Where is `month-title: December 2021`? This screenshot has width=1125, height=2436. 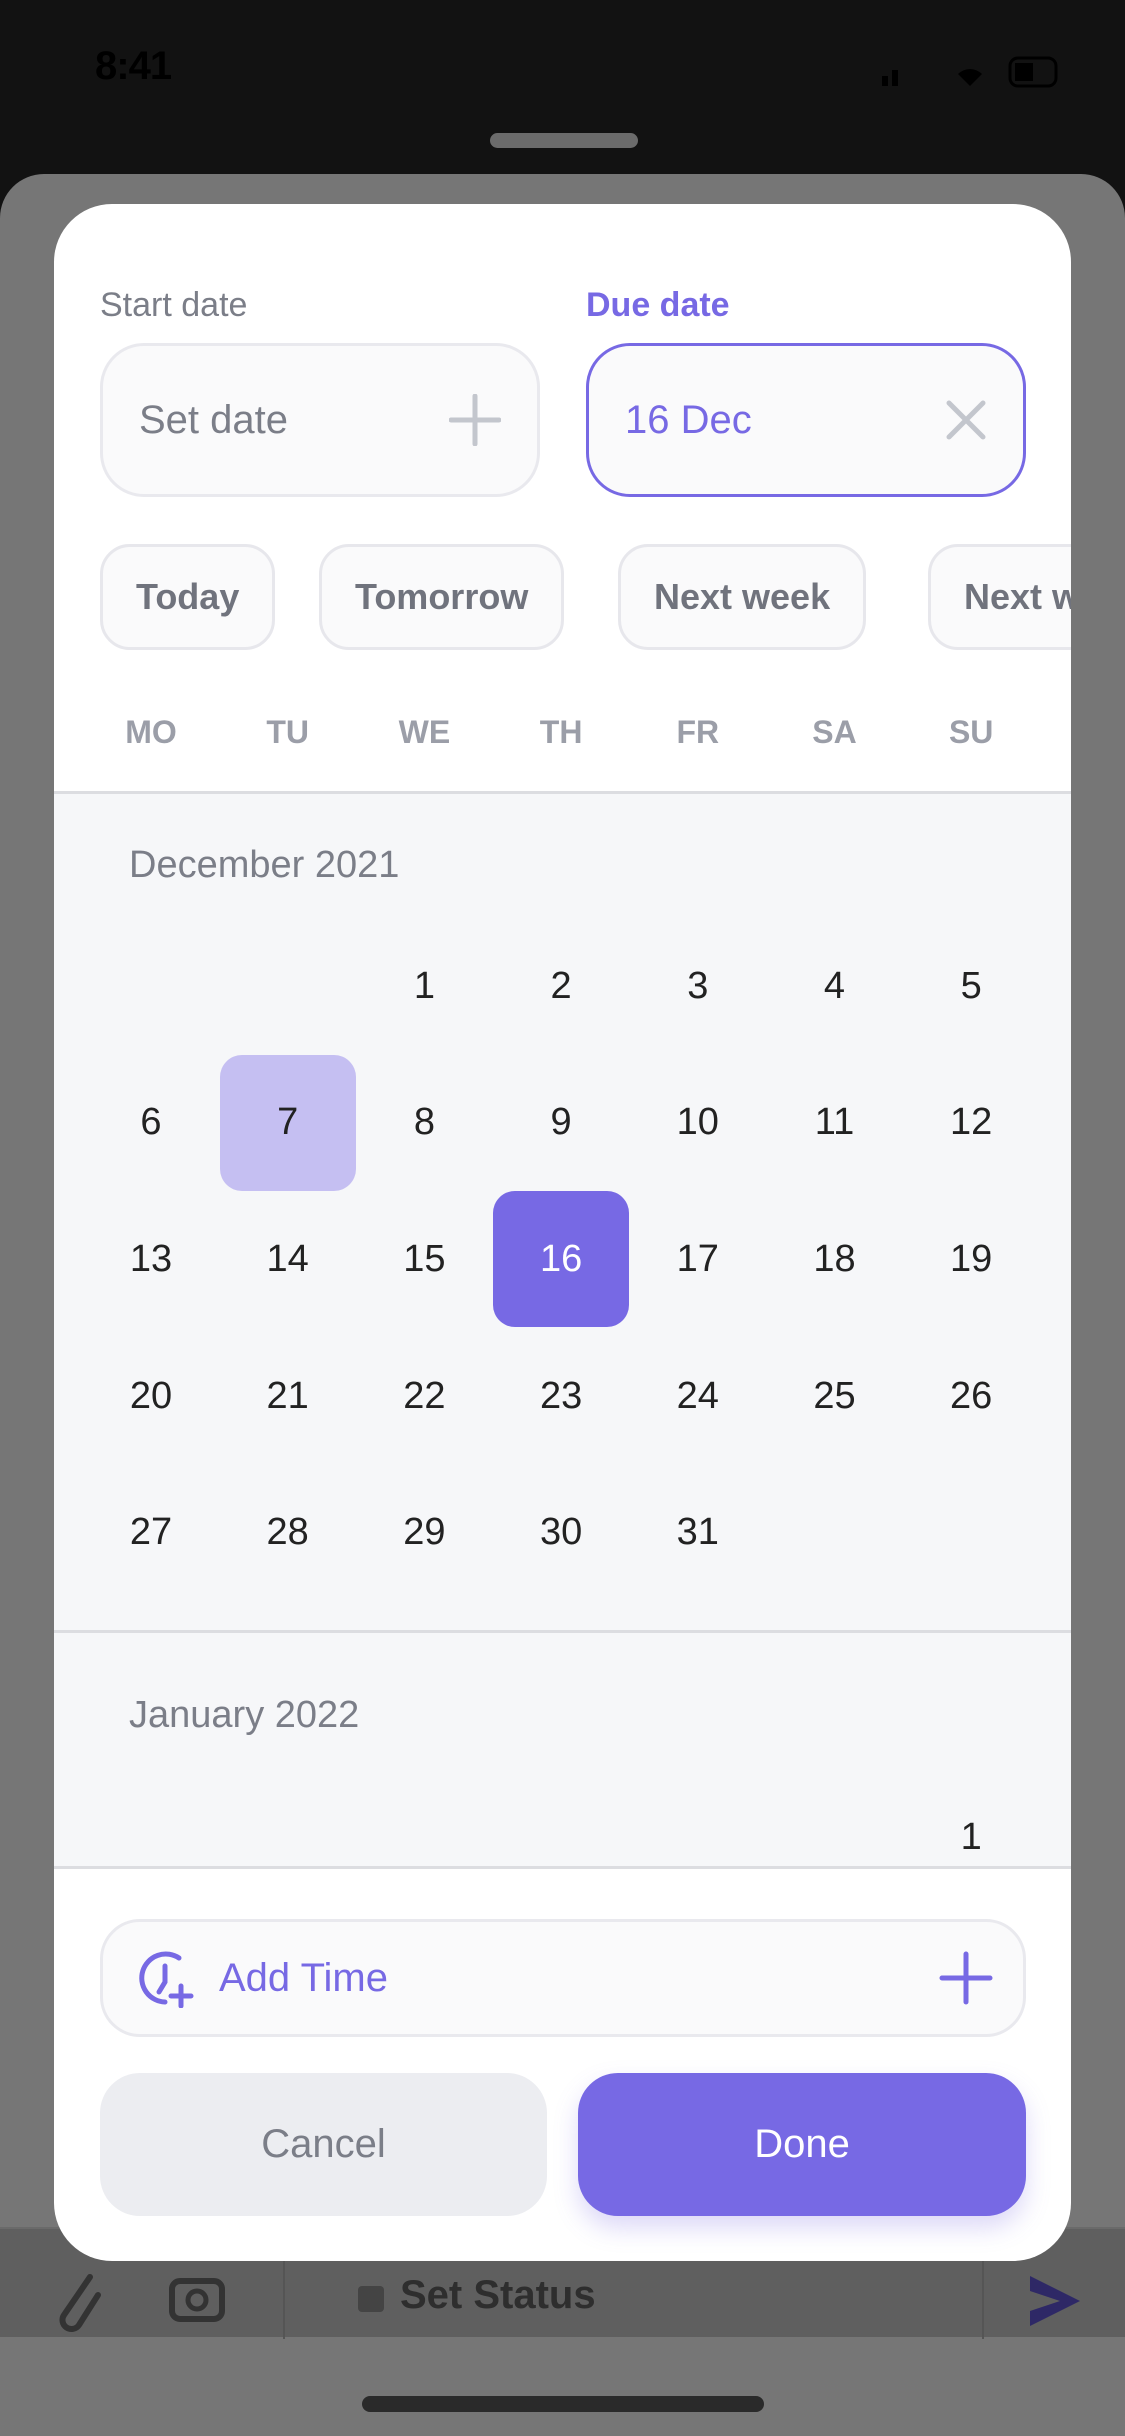 month-title: December 2021 is located at coordinates (264, 865).